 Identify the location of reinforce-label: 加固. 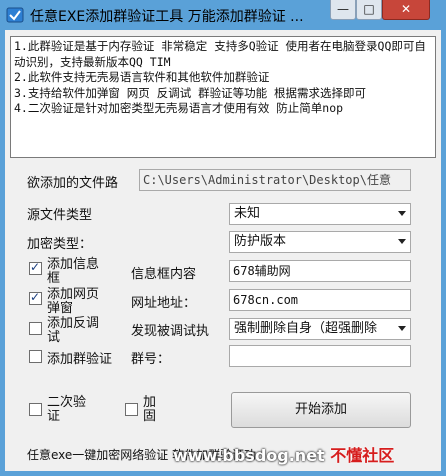
(150, 409).